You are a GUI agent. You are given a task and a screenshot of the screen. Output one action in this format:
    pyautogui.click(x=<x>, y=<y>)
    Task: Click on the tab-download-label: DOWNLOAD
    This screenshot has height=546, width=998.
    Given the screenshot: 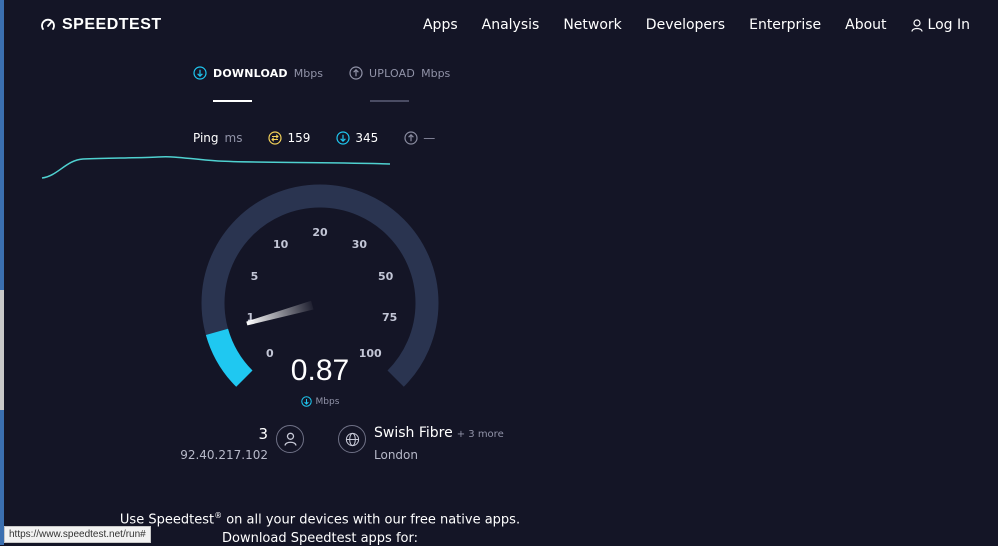 What is the action you would take?
    pyautogui.click(x=250, y=73)
    